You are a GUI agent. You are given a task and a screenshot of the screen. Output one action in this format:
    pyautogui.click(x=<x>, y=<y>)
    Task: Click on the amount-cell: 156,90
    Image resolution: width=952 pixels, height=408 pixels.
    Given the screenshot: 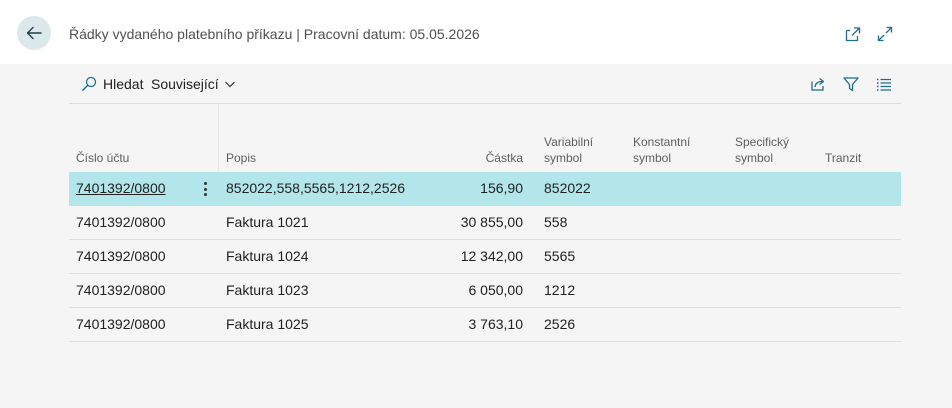 What is the action you would take?
    pyautogui.click(x=501, y=188)
    